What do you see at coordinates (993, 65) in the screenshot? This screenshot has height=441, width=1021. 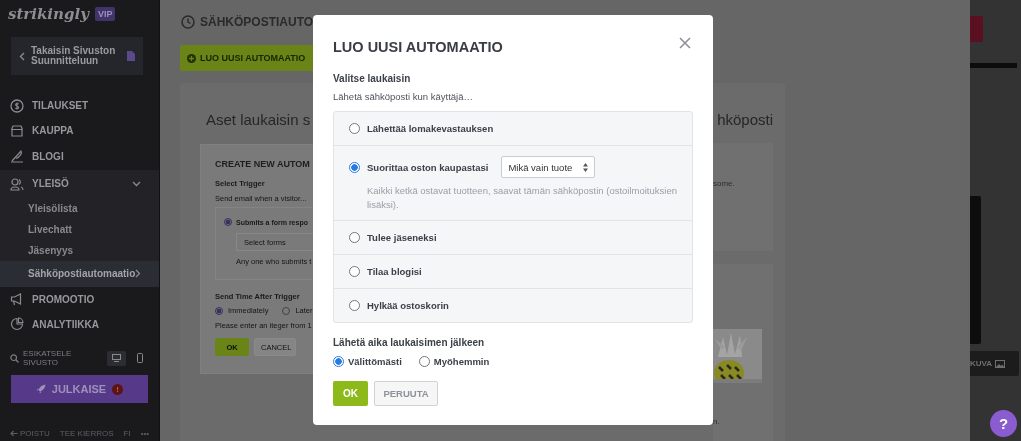 I see `dark-bar` at bounding box center [993, 65].